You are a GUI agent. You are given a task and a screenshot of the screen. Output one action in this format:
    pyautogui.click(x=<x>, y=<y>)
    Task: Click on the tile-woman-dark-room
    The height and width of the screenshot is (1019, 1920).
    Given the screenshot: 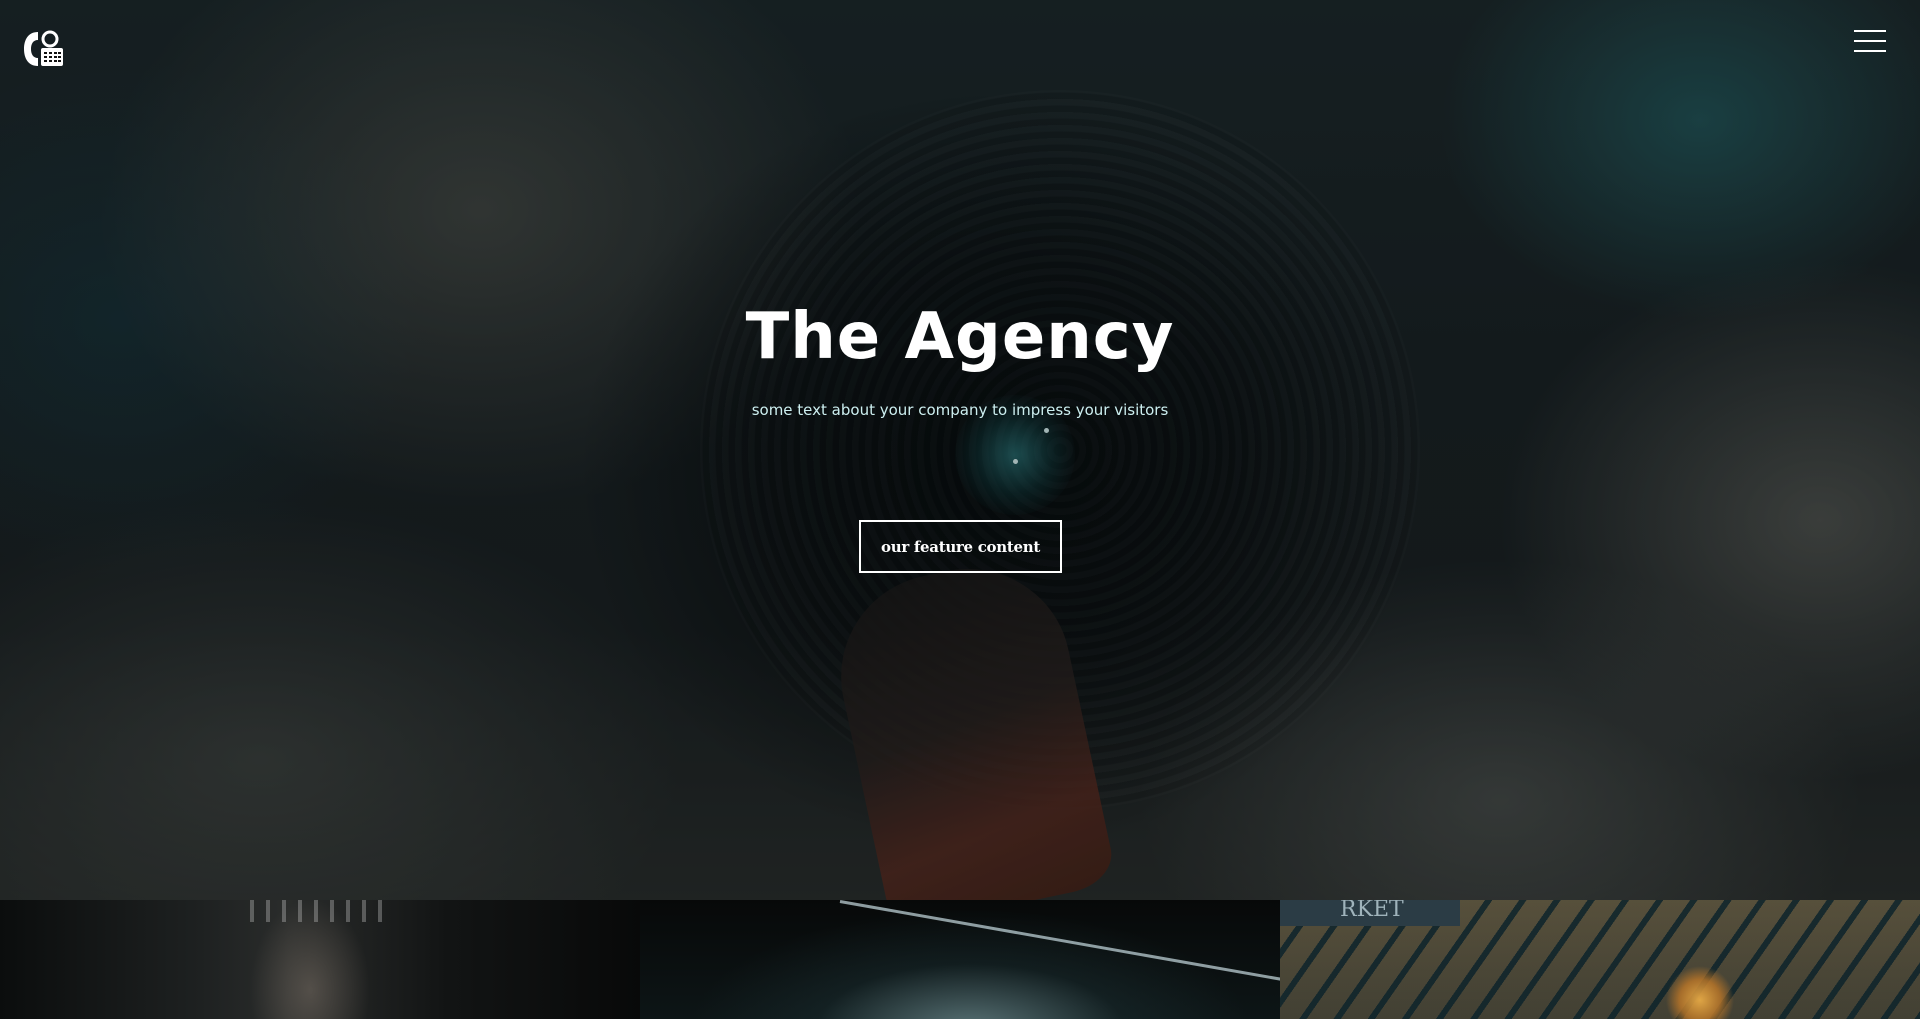 What is the action you would take?
    pyautogui.click(x=320, y=959)
    